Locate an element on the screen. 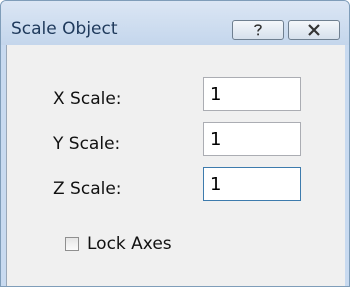 The width and height of the screenshot is (350, 287). lock-axes-checkbox is located at coordinates (72, 244).